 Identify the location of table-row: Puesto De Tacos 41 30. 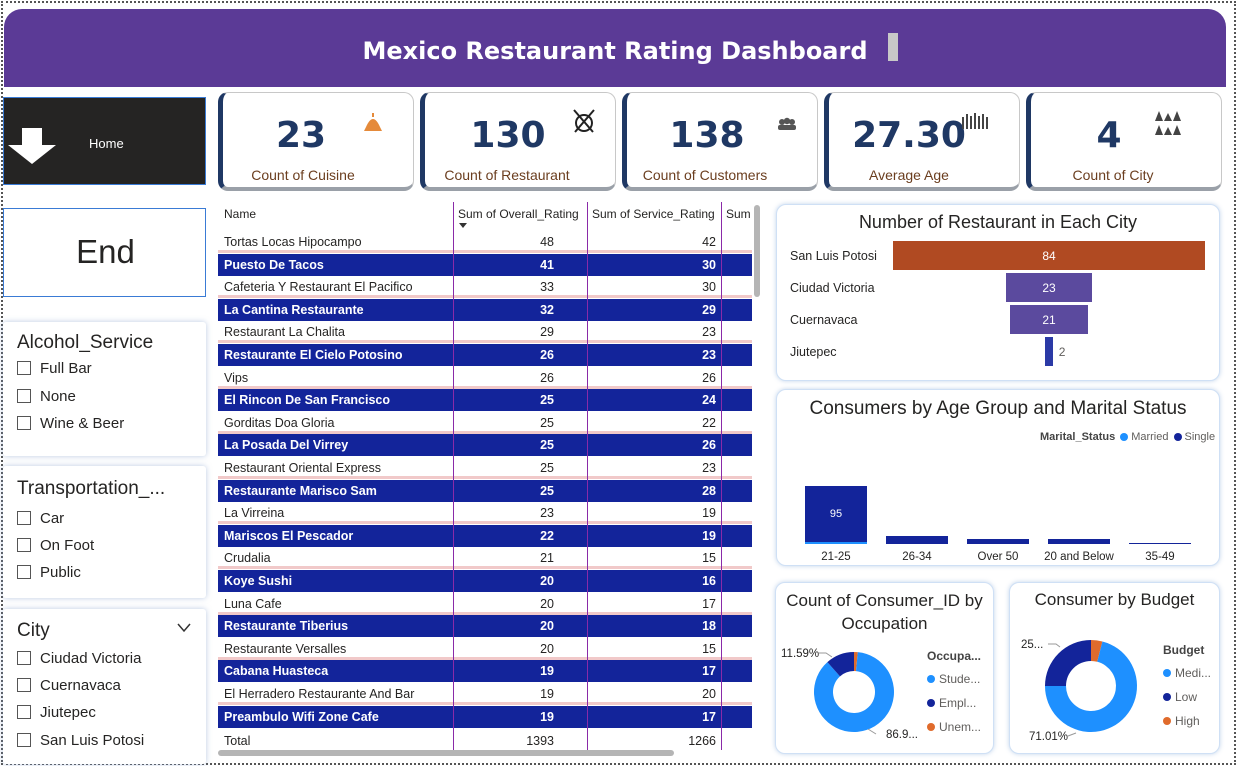
(485, 264).